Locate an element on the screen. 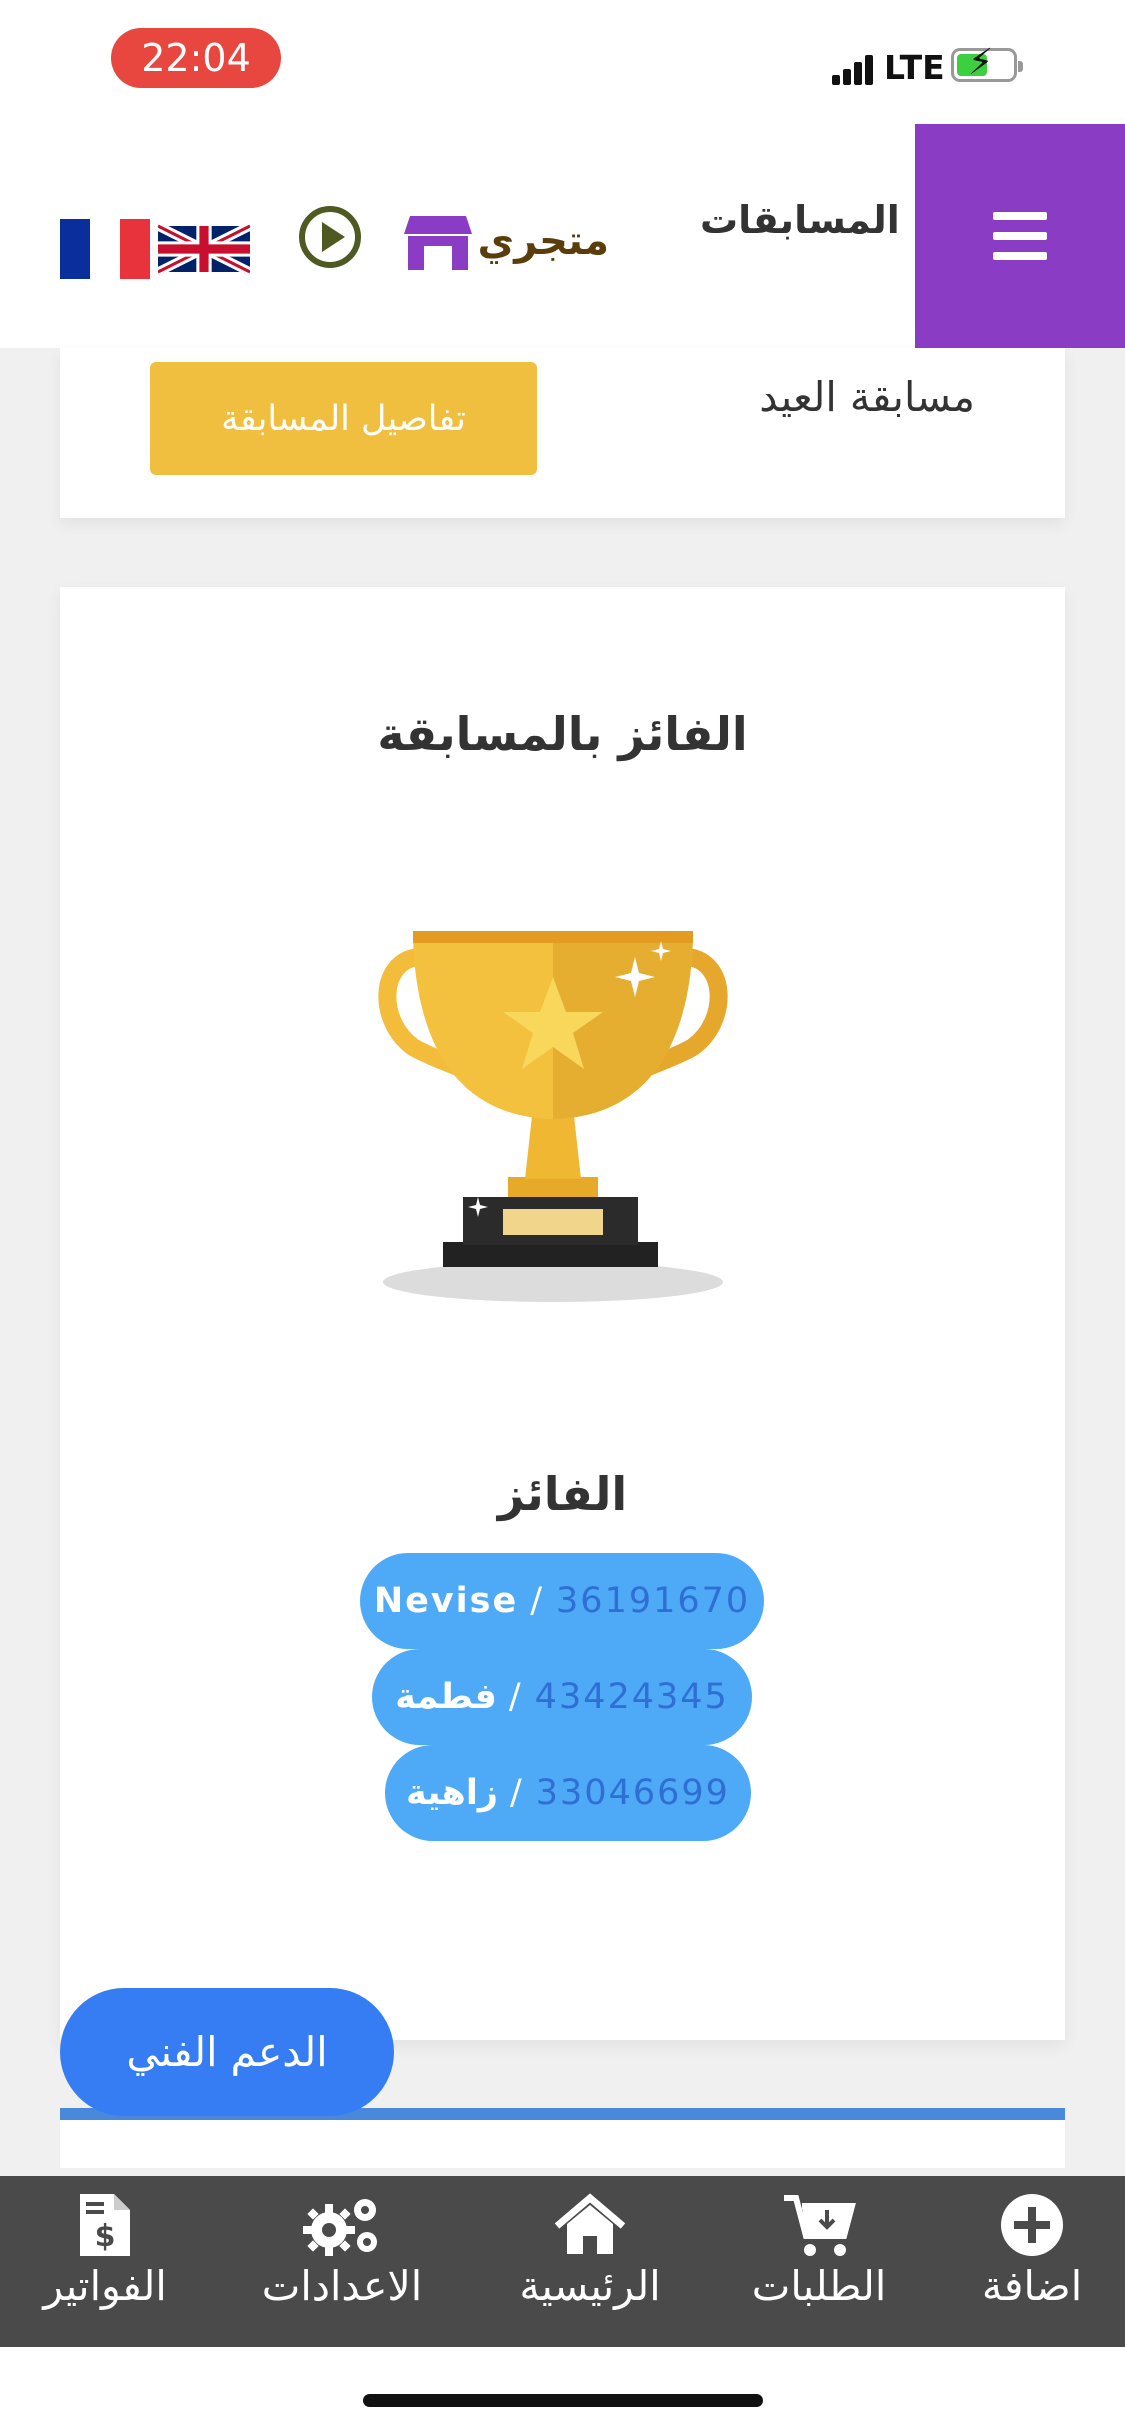 Image resolution: width=1125 pixels, height=2436 pixels. nav-label: الطلبات is located at coordinates (819, 2286).